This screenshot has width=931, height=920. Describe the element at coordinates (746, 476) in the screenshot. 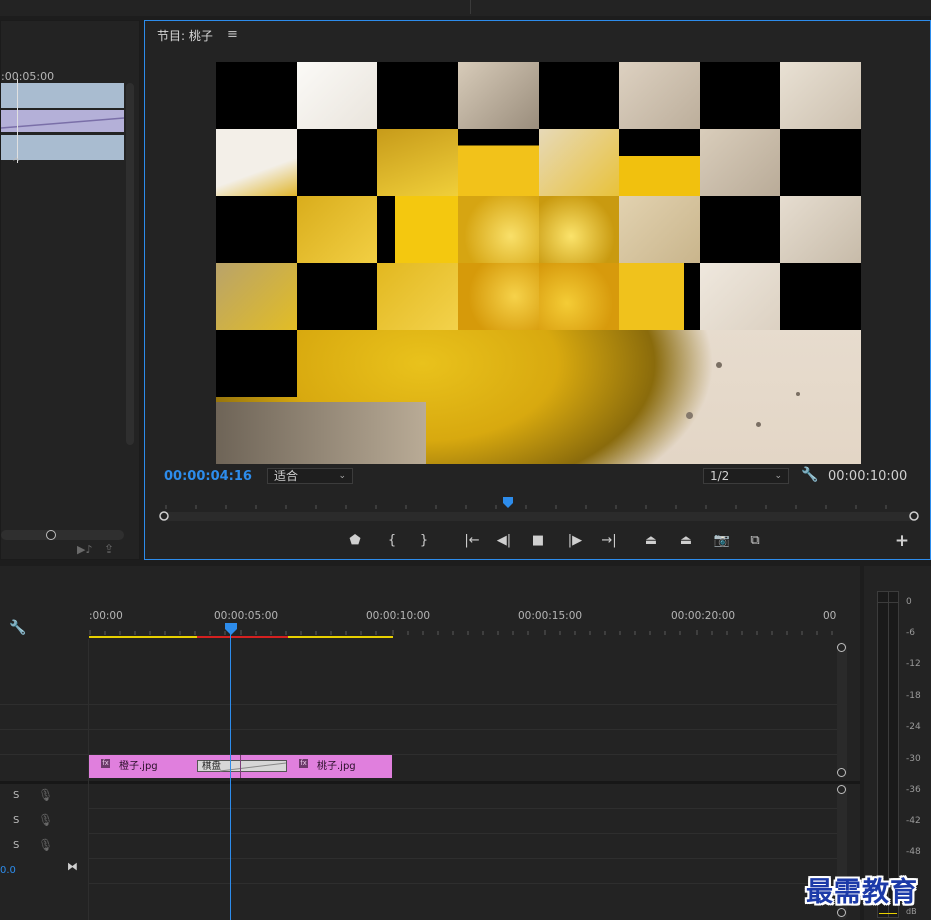

I see `resolution-dropdown: 1/2 ⌄` at that location.